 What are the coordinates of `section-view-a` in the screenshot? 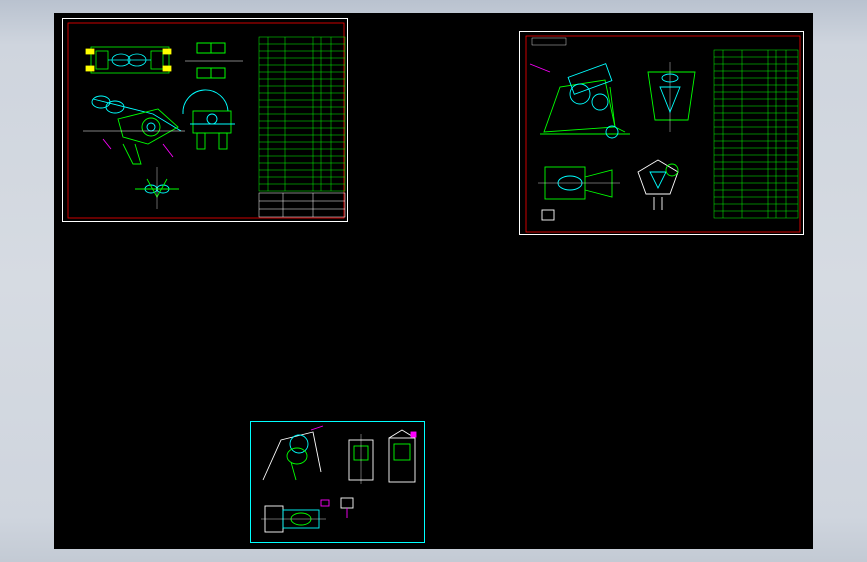 It's located at (361, 459).